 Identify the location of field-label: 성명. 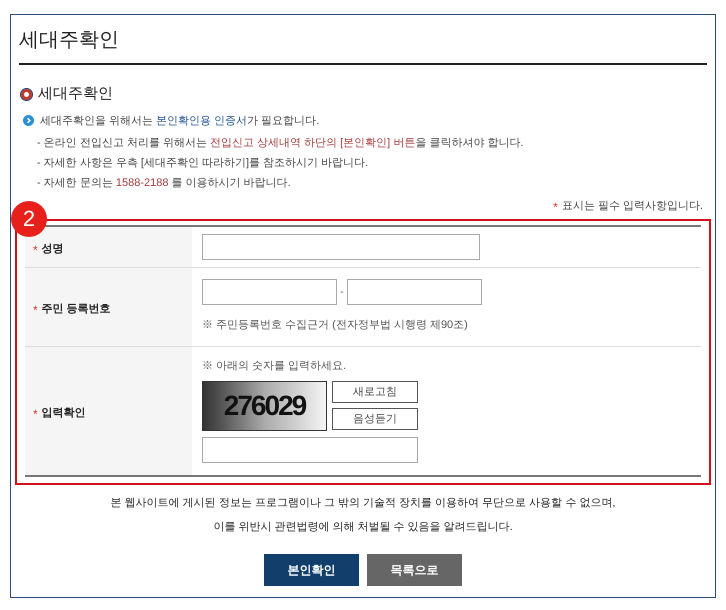
(53, 250).